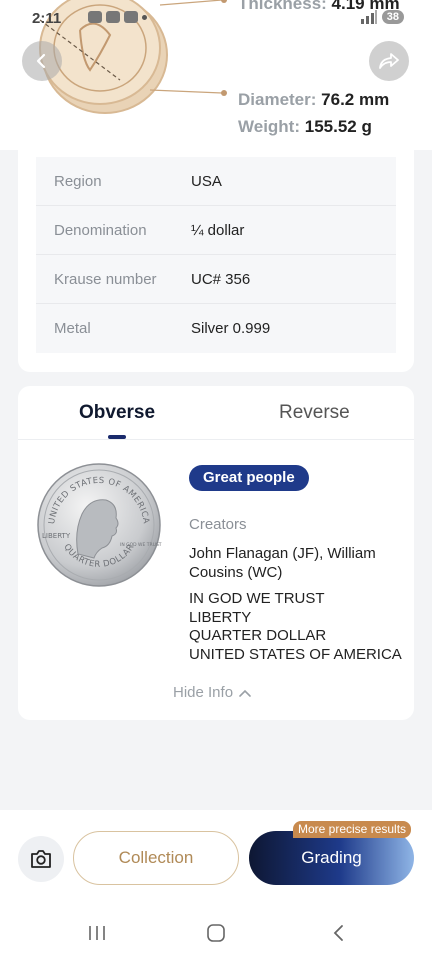 This screenshot has height=960, width=432. I want to click on back-button, so click(42, 61).